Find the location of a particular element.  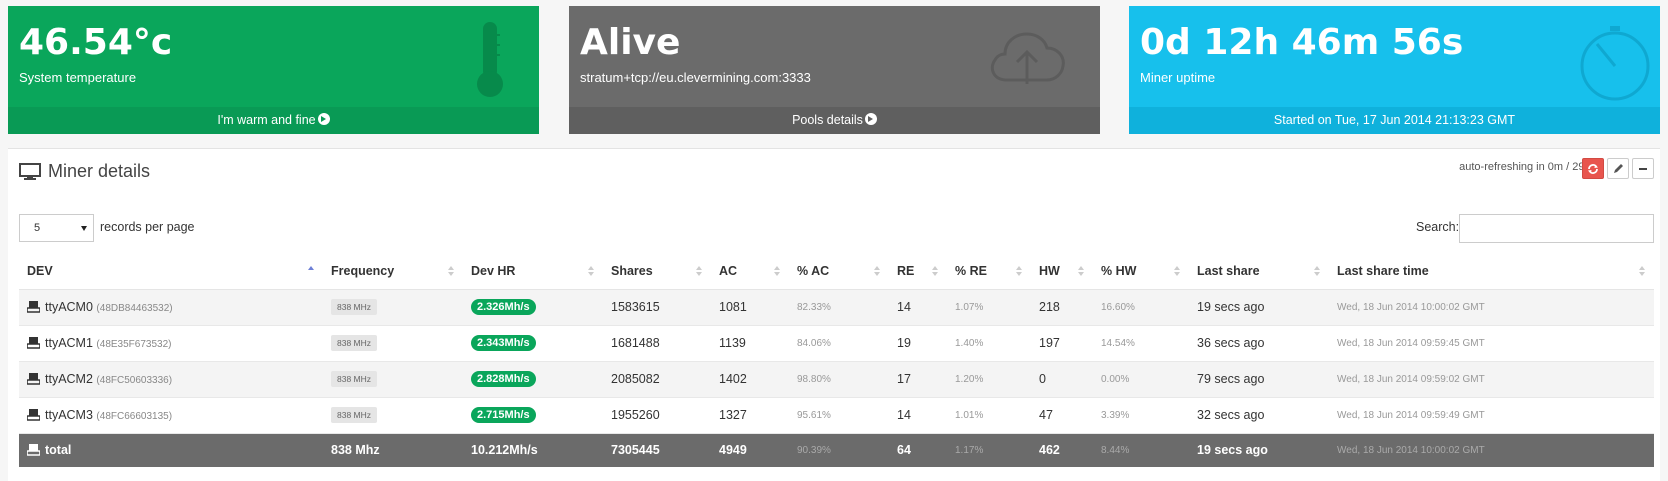

column-header-pct-ac: % AC is located at coordinates (839, 272).